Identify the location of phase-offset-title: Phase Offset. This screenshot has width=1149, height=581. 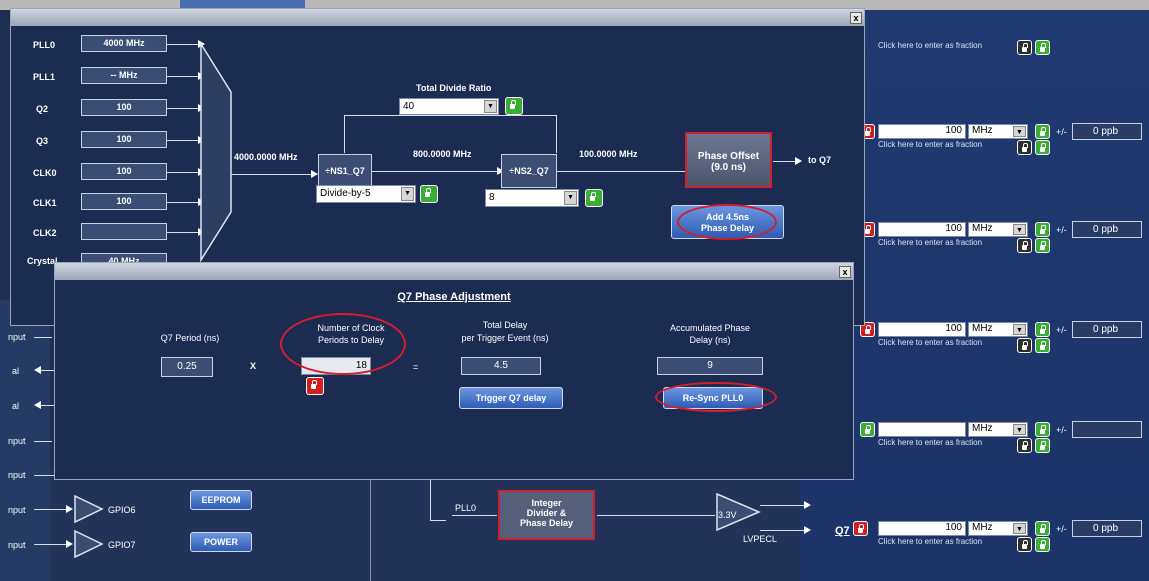
(728, 156).